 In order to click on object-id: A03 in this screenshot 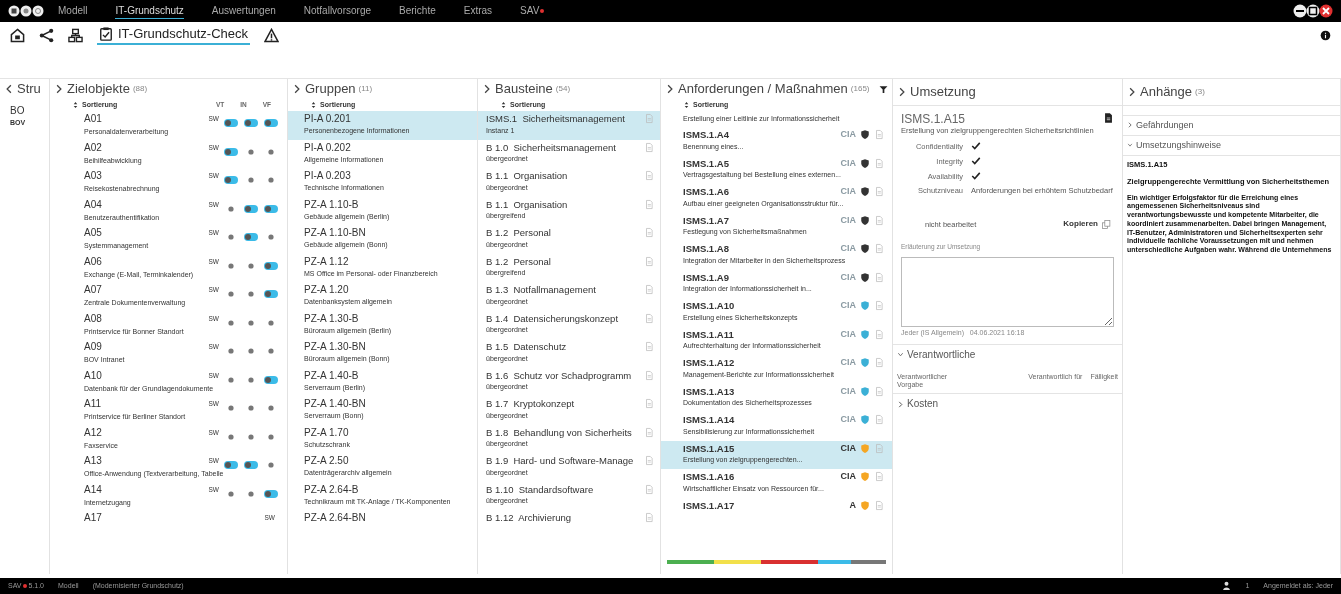, I will do `click(93, 176)`.